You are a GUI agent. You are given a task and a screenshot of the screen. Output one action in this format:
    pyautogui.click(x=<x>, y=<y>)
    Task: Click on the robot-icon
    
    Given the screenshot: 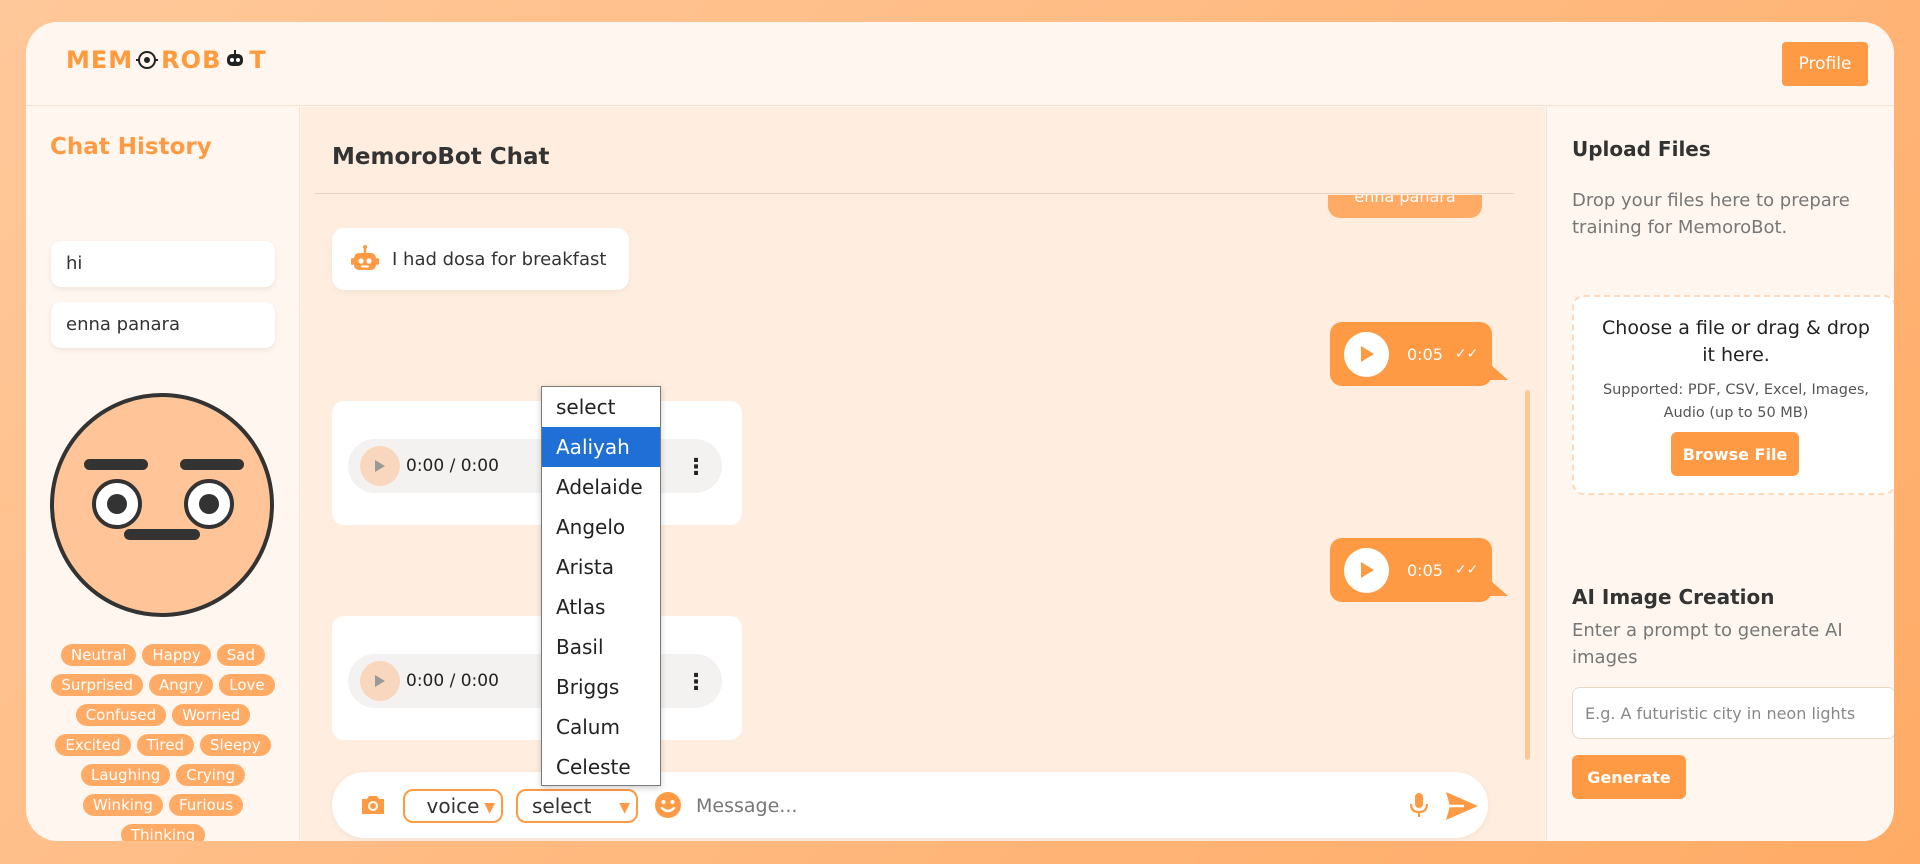 What is the action you would take?
    pyautogui.click(x=365, y=257)
    